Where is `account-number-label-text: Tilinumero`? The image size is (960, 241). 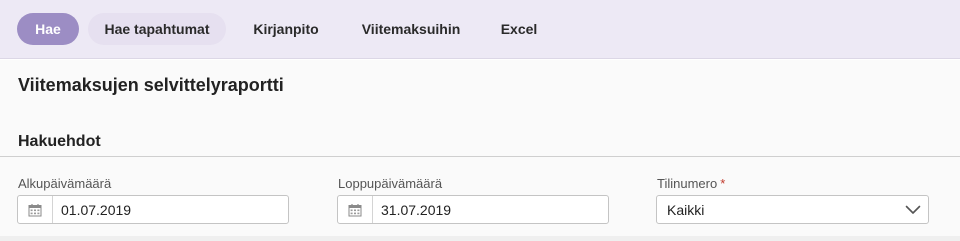 account-number-label-text: Tilinumero is located at coordinates (687, 183).